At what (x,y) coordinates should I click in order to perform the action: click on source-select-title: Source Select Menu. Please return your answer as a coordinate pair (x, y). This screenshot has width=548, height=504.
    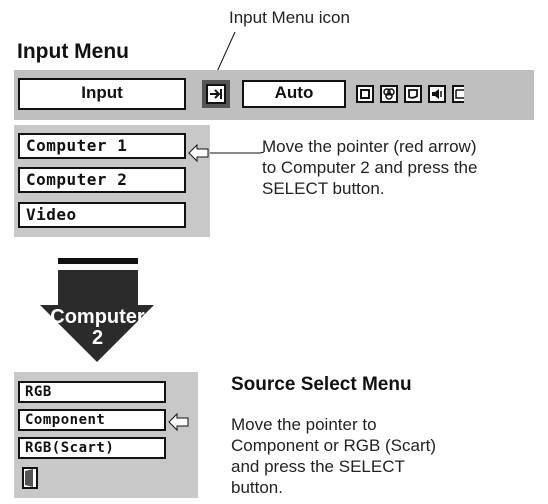
    Looking at the image, I should click on (321, 384).